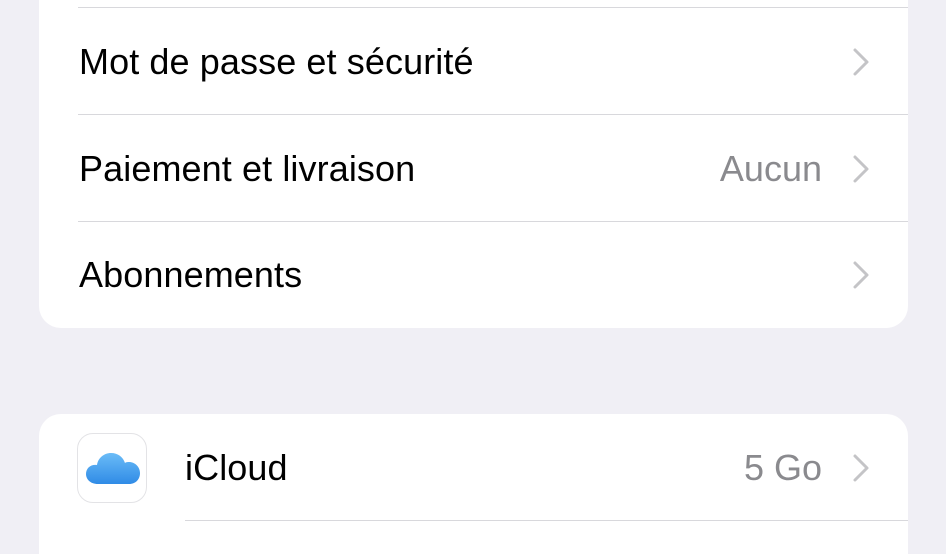 The width and height of the screenshot is (946, 554). Describe the element at coordinates (276, 61) in the screenshot. I see `row-label: Mot de passe et sécurité` at that location.